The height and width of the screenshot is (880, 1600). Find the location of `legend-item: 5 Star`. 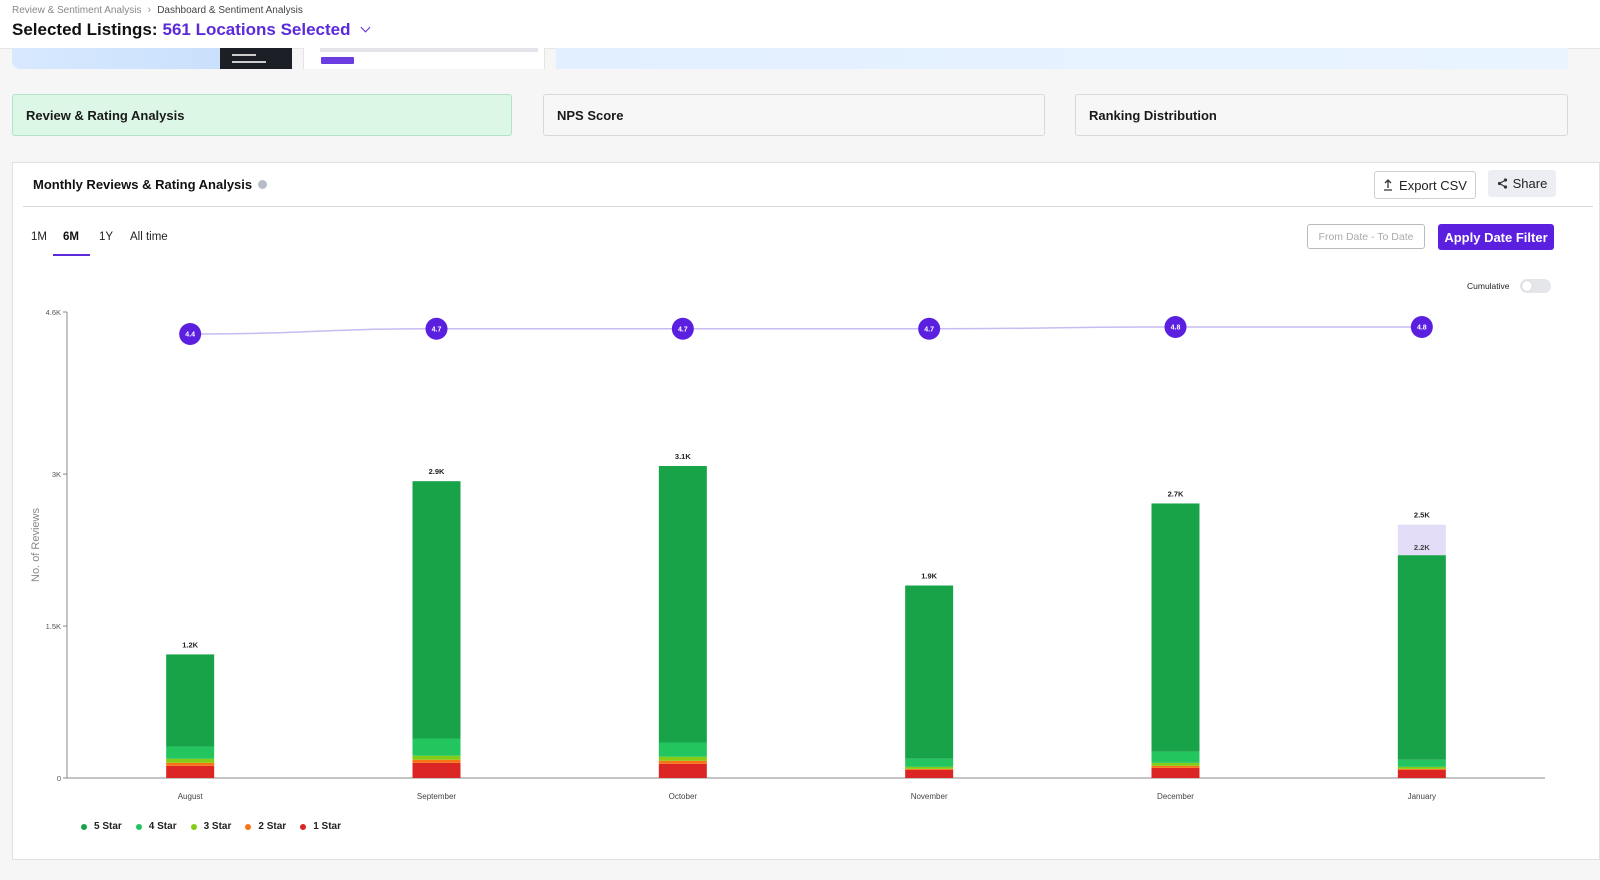

legend-item: 5 Star is located at coordinates (101, 826).